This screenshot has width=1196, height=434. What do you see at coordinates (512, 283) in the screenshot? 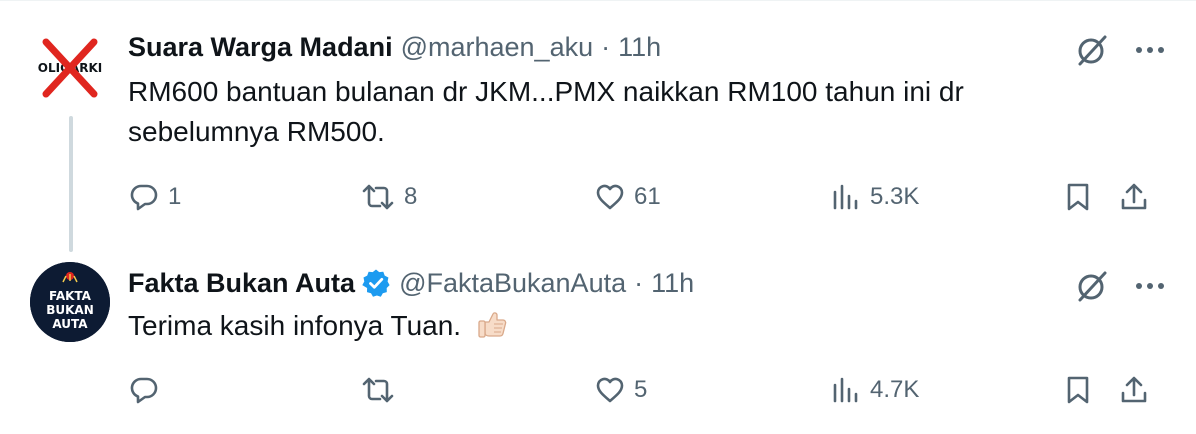
I see `author-handle: @FaktaBukanAuta` at bounding box center [512, 283].